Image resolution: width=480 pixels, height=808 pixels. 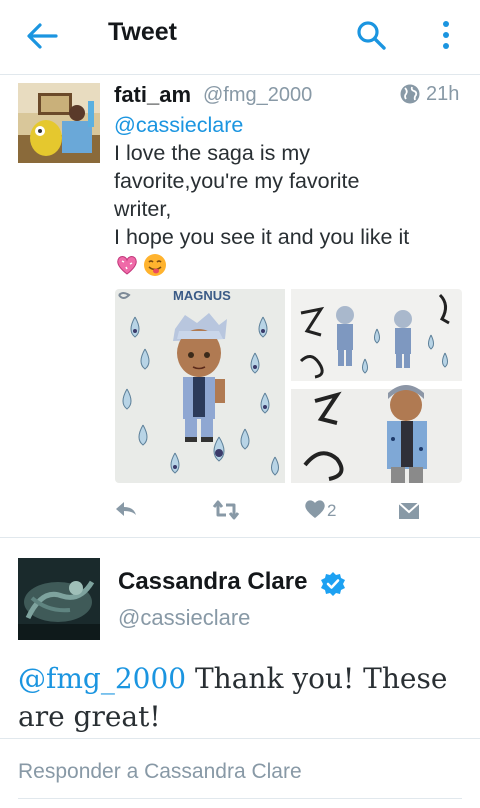 What do you see at coordinates (257, 95) in the screenshot?
I see `author-handle: @fmg_2000` at bounding box center [257, 95].